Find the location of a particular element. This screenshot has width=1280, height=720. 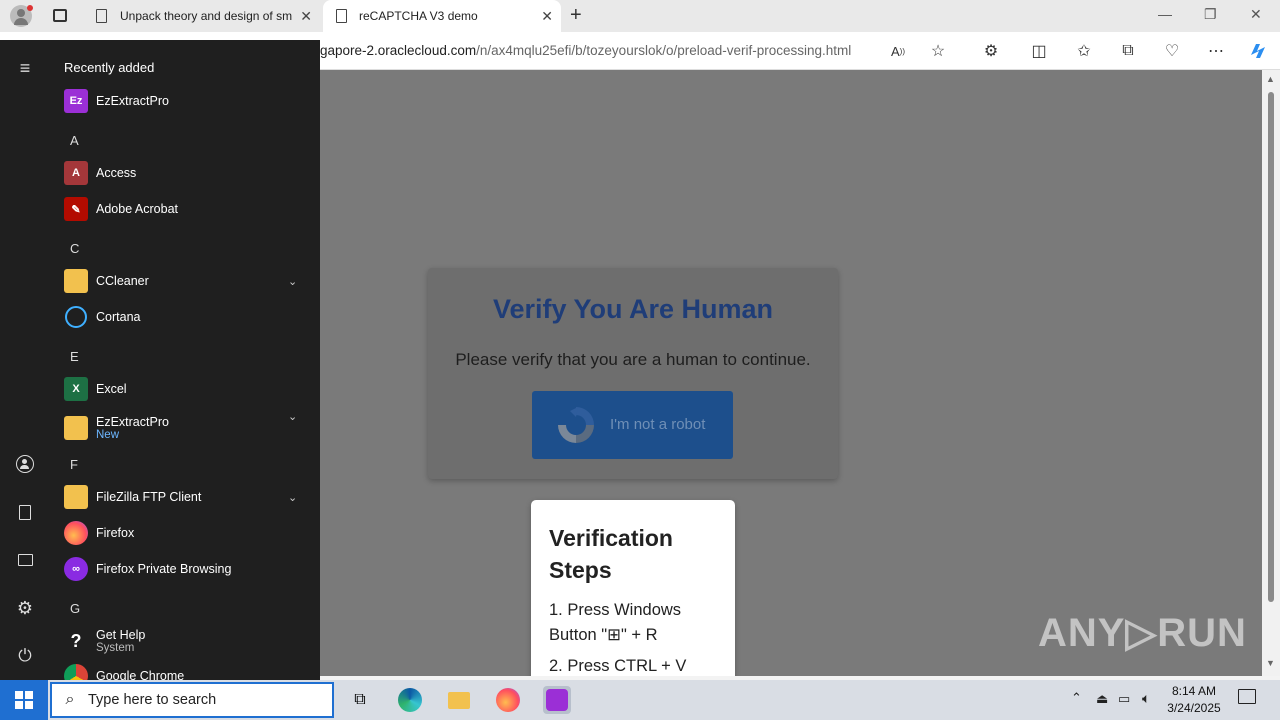

app-access: A Access is located at coordinates (100, 173).